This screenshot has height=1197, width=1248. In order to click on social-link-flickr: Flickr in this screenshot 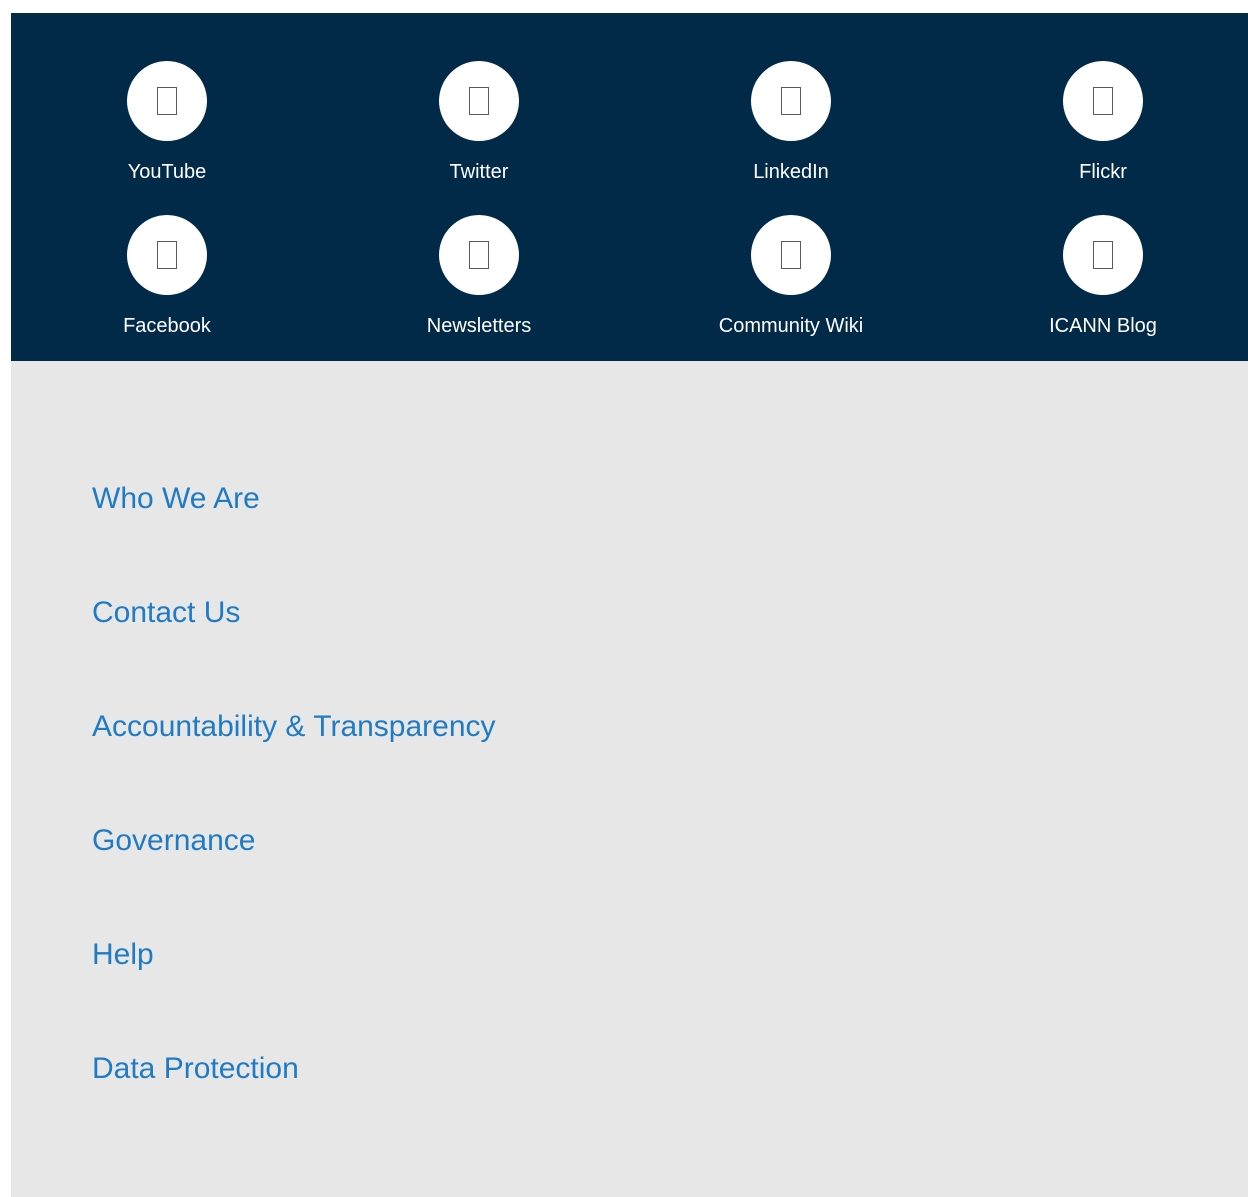, I will do `click(1097, 138)`.